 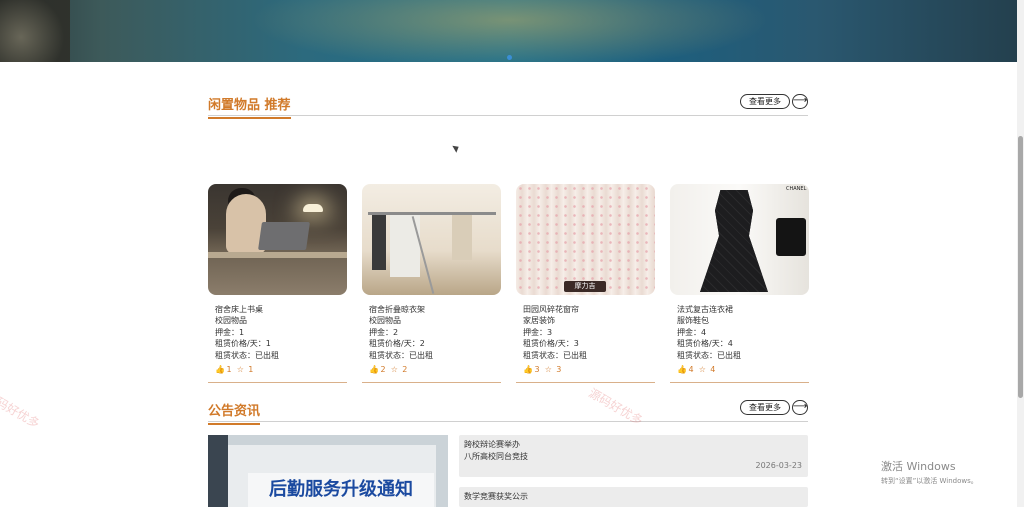 What do you see at coordinates (691, 370) in the screenshot?
I see `like-count: 4` at bounding box center [691, 370].